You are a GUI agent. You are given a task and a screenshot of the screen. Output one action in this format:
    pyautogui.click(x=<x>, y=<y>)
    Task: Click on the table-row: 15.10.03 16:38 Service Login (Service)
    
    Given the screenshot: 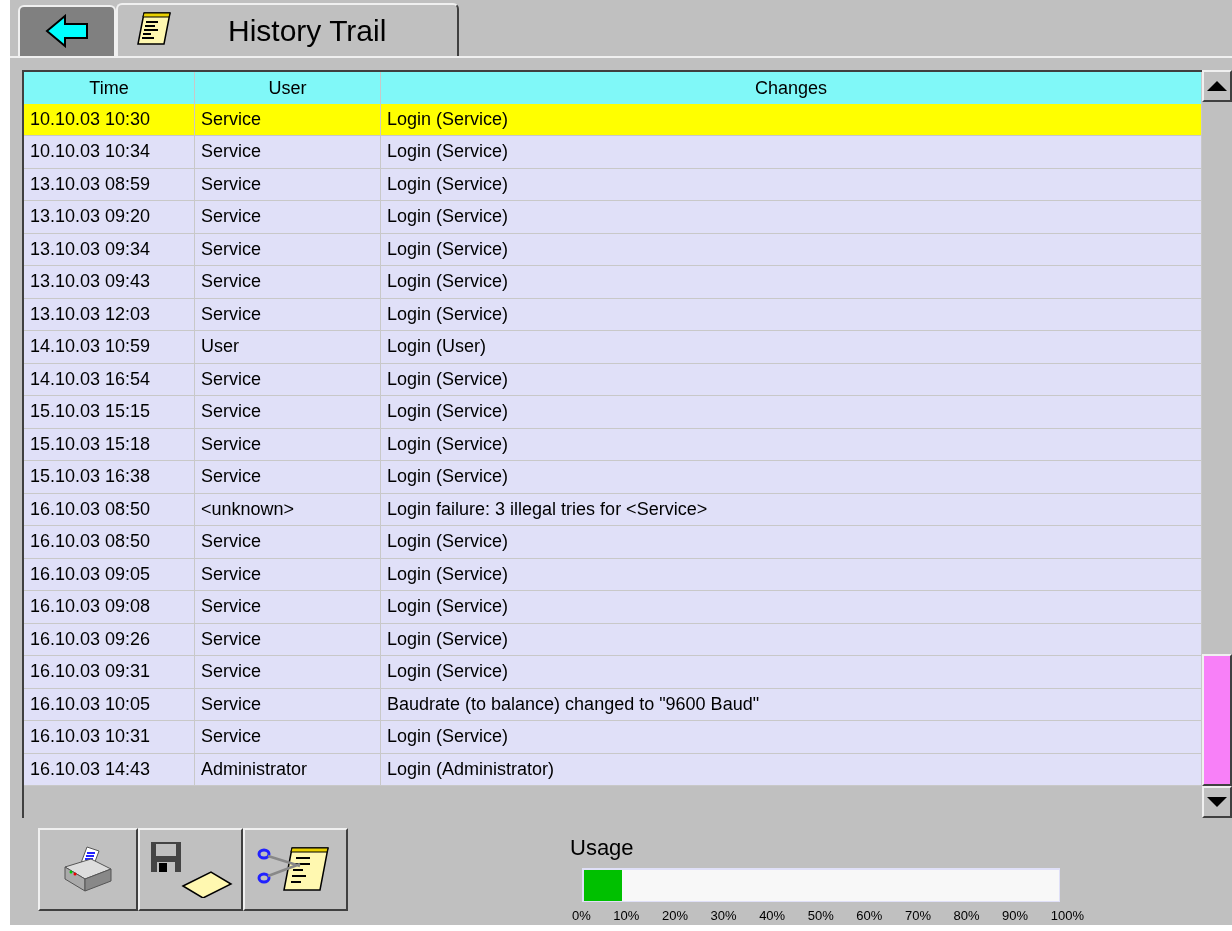 What is the action you would take?
    pyautogui.click(x=613, y=477)
    